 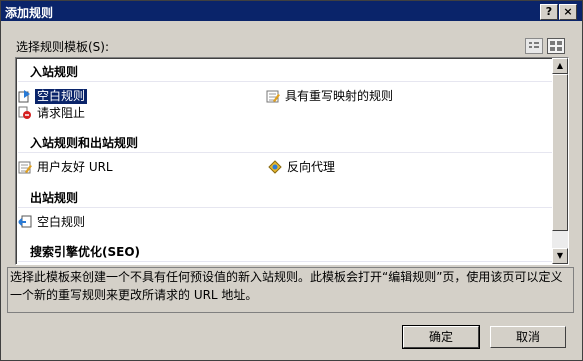 I want to click on template-item-label: 具有重写映射的规则, so click(x=339, y=95).